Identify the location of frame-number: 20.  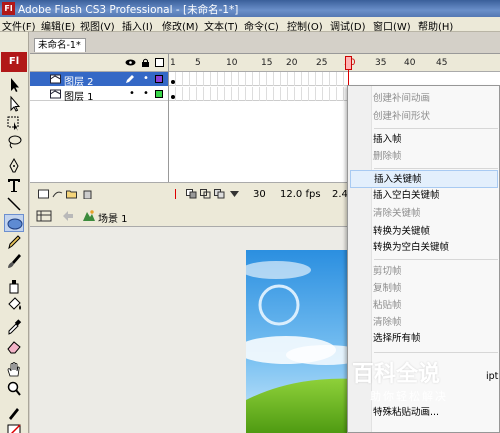
(292, 63).